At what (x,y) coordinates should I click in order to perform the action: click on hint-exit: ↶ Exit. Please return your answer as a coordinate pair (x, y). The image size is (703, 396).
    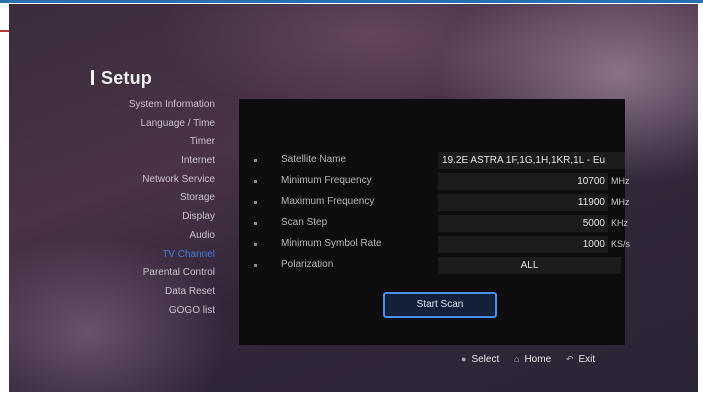
    Looking at the image, I should click on (580, 359).